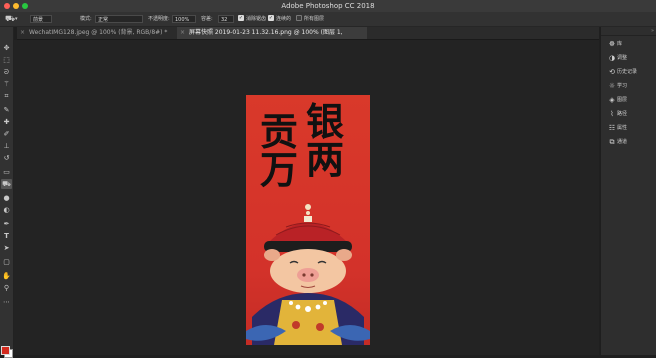  Describe the element at coordinates (6, 210) in the screenshot. I see `dodge-tool-icon: ◐` at that location.